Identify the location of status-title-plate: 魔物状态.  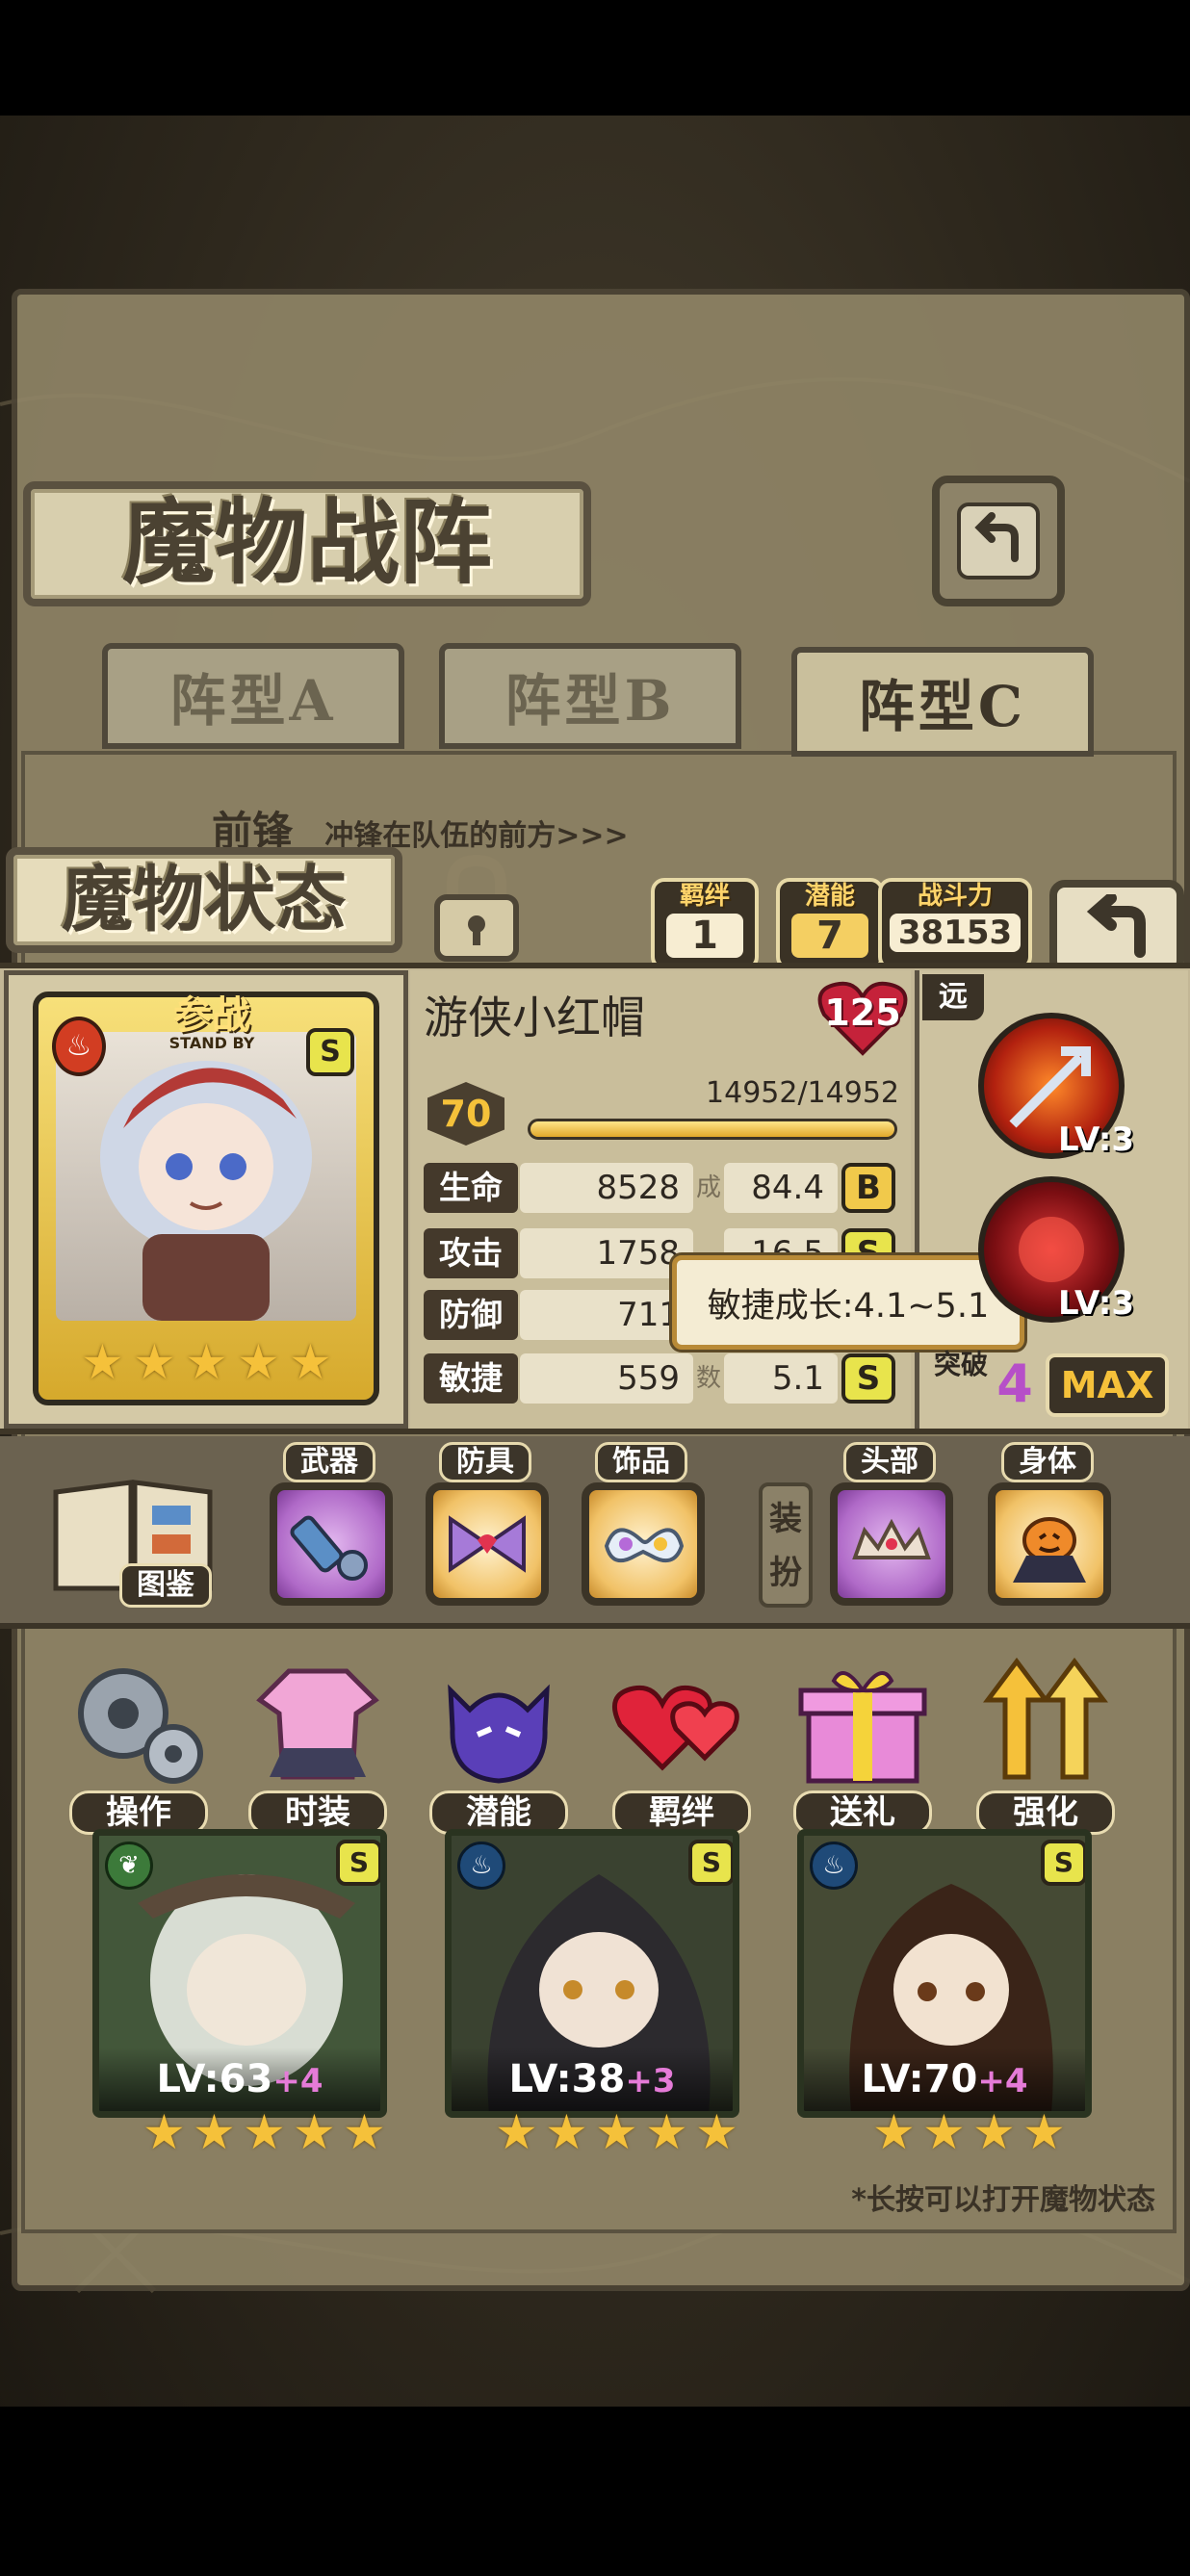
(204, 900).